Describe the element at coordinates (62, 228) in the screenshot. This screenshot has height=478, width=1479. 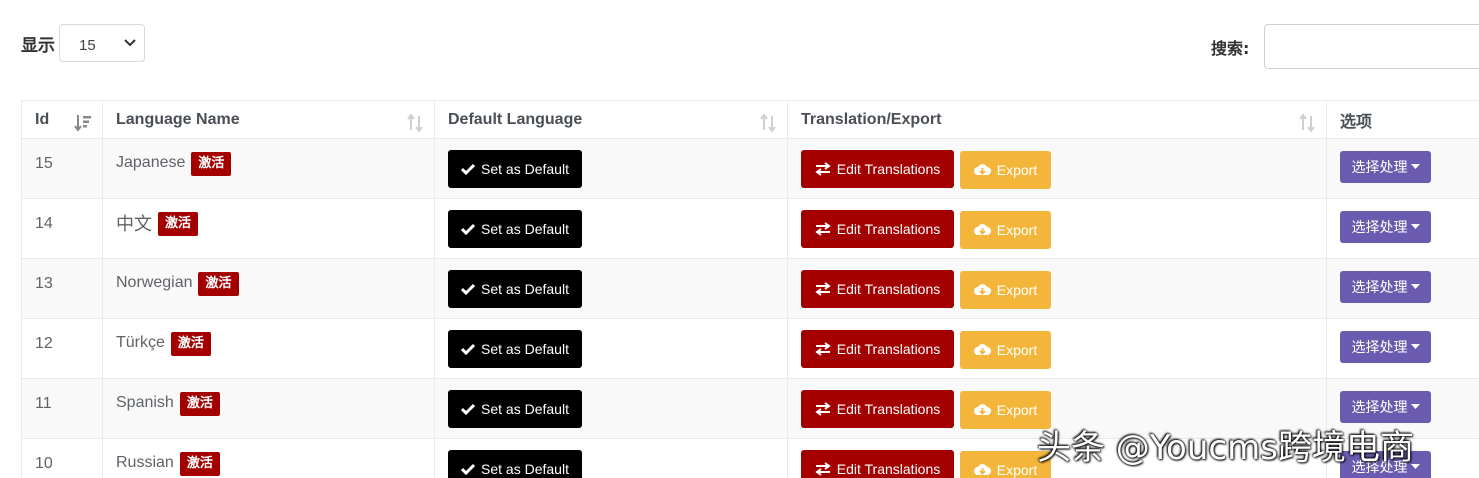
I see `cell-id: 14` at that location.